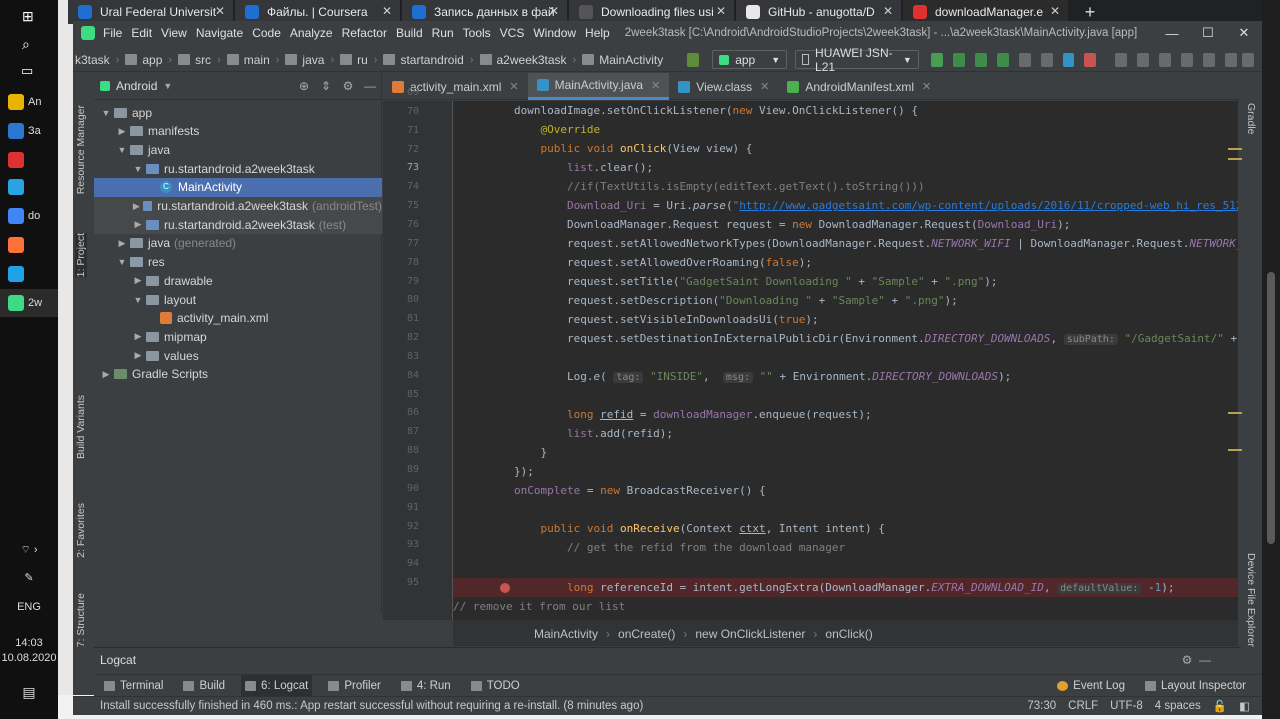 Image resolution: width=1280 pixels, height=719 pixels. I want to click on tree-item: ▶ java (generated), so click(238, 243).